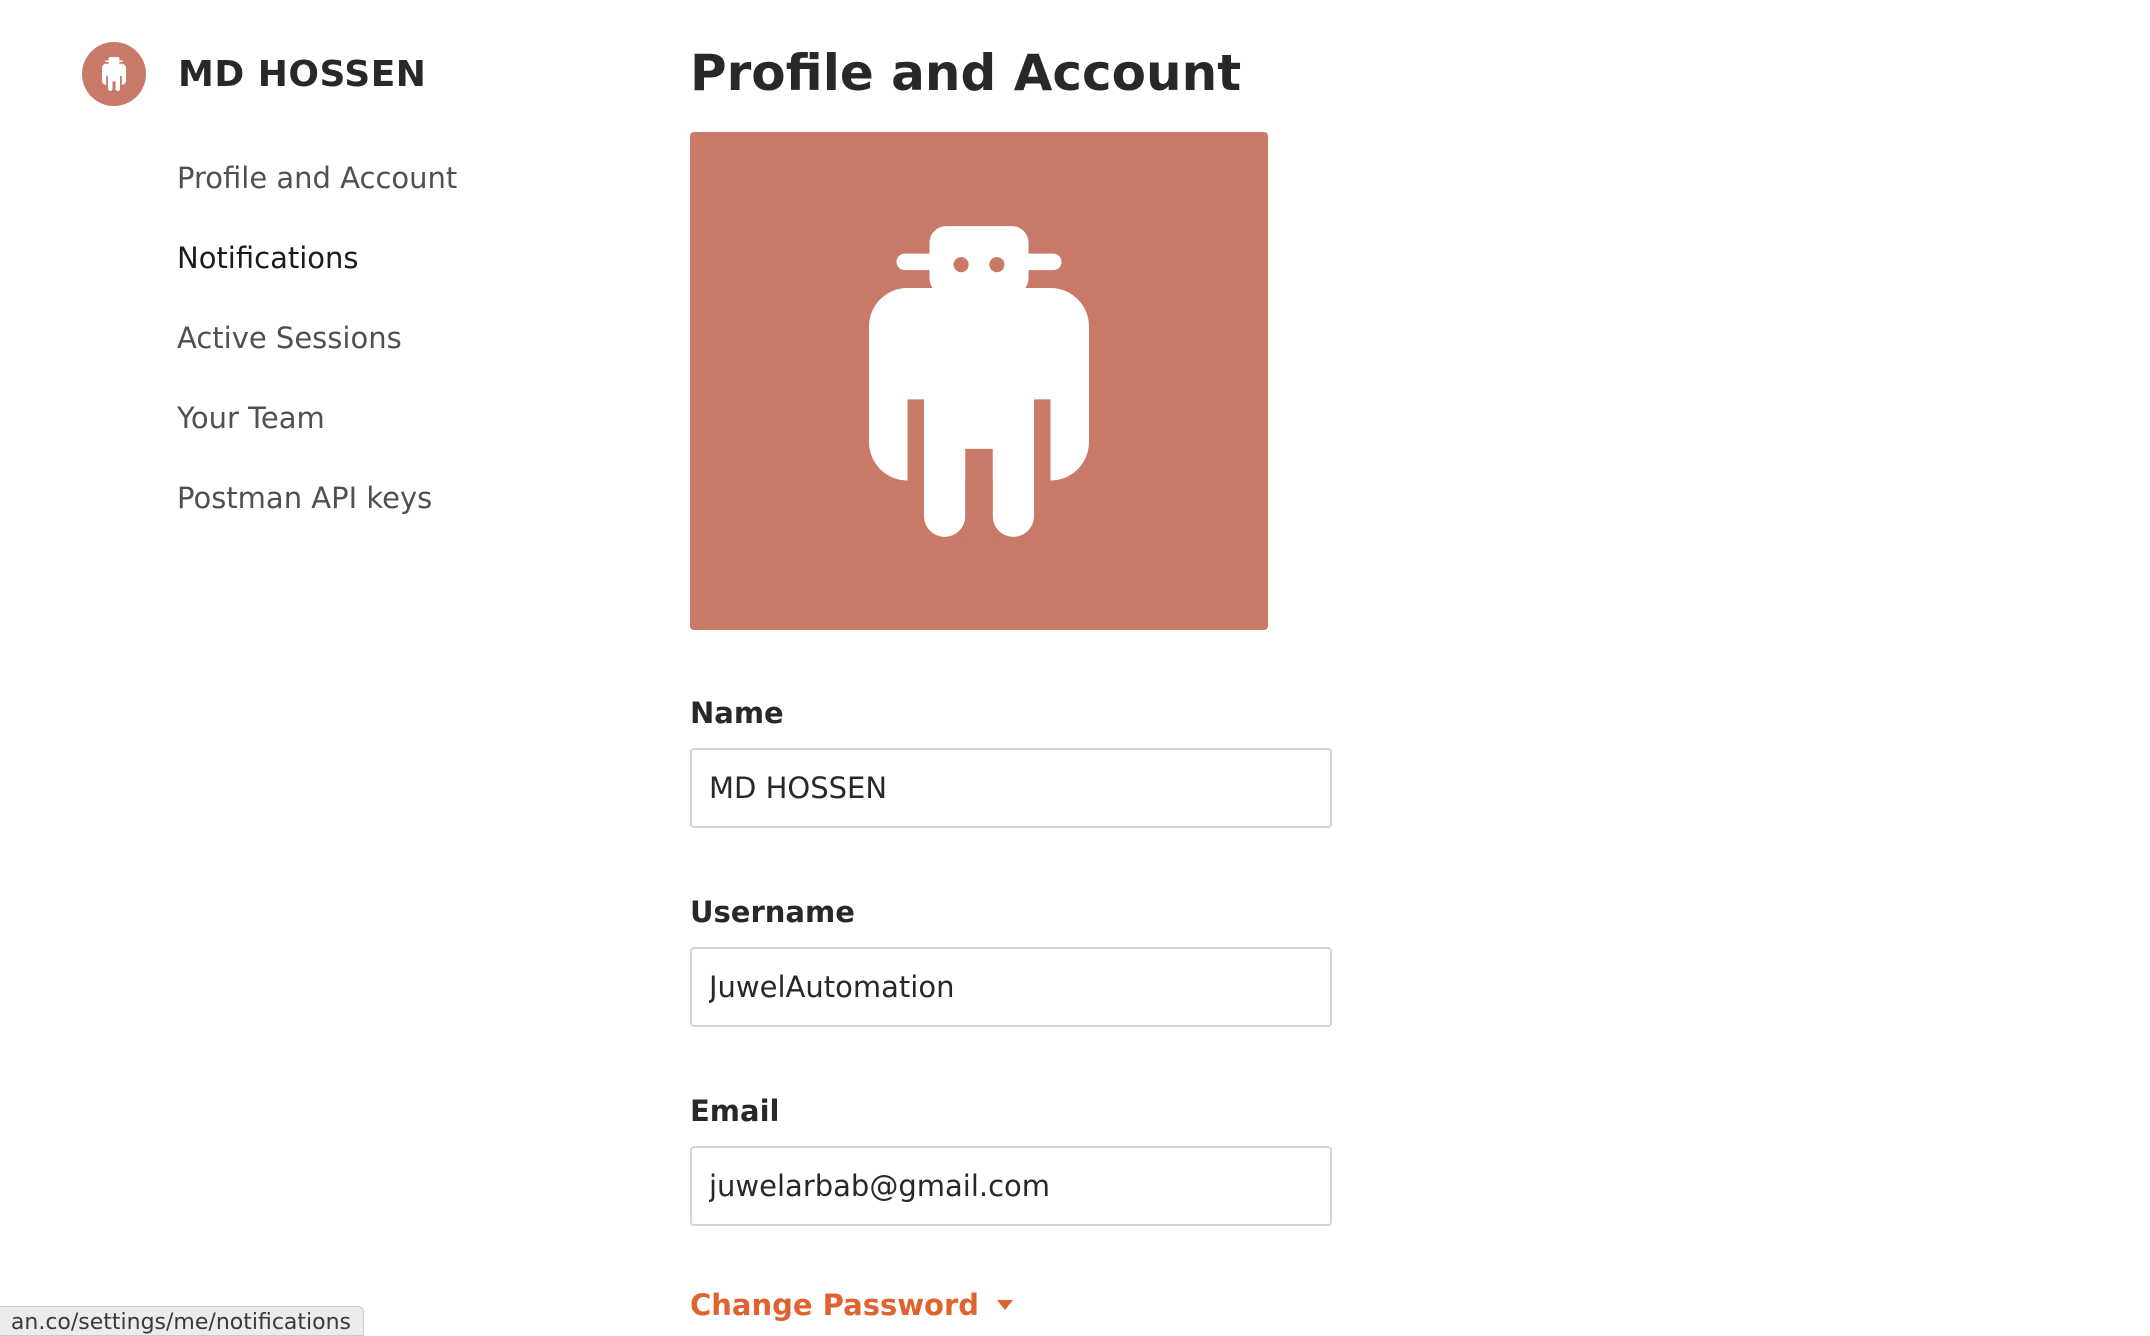 The image size is (2150, 1336). I want to click on change-password-toggle: Change Password, so click(852, 1305).